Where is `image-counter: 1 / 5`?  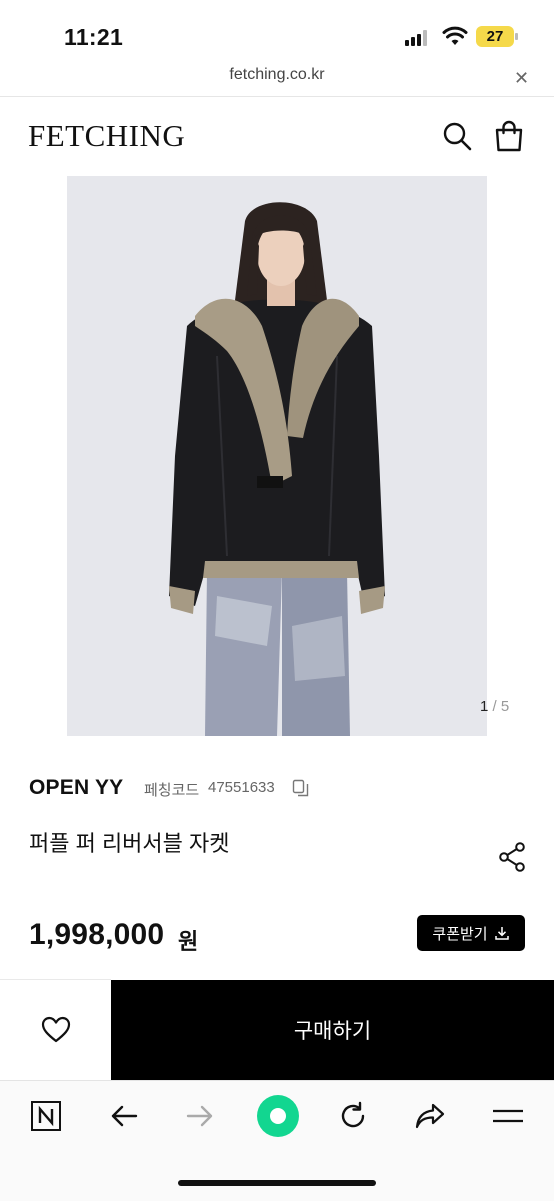
image-counter: 1 / 5 is located at coordinates (494, 706).